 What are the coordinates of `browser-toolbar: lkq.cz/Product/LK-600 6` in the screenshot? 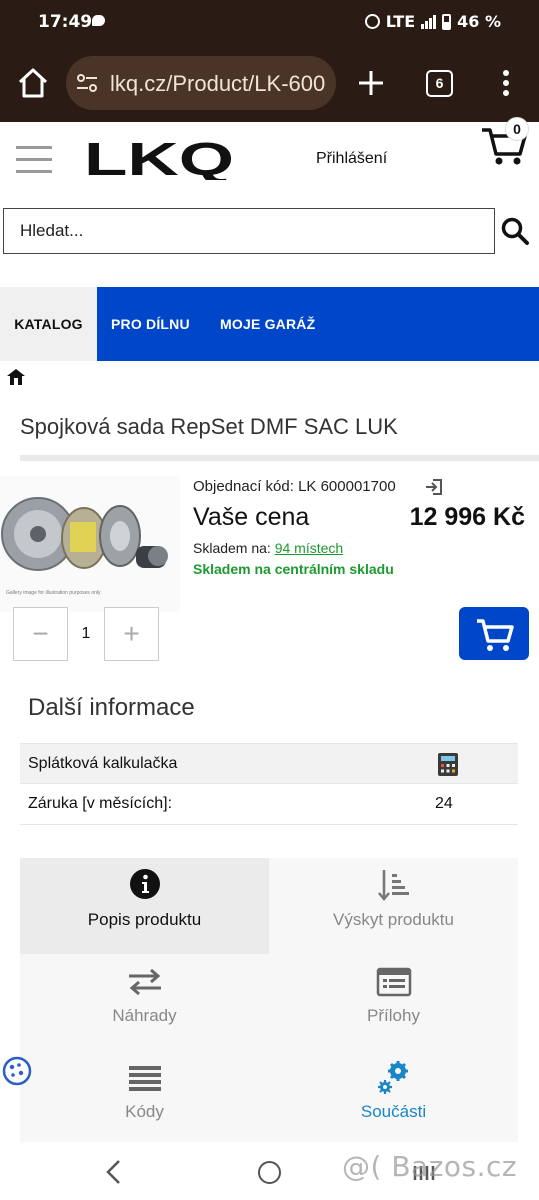 It's located at (269, 83).